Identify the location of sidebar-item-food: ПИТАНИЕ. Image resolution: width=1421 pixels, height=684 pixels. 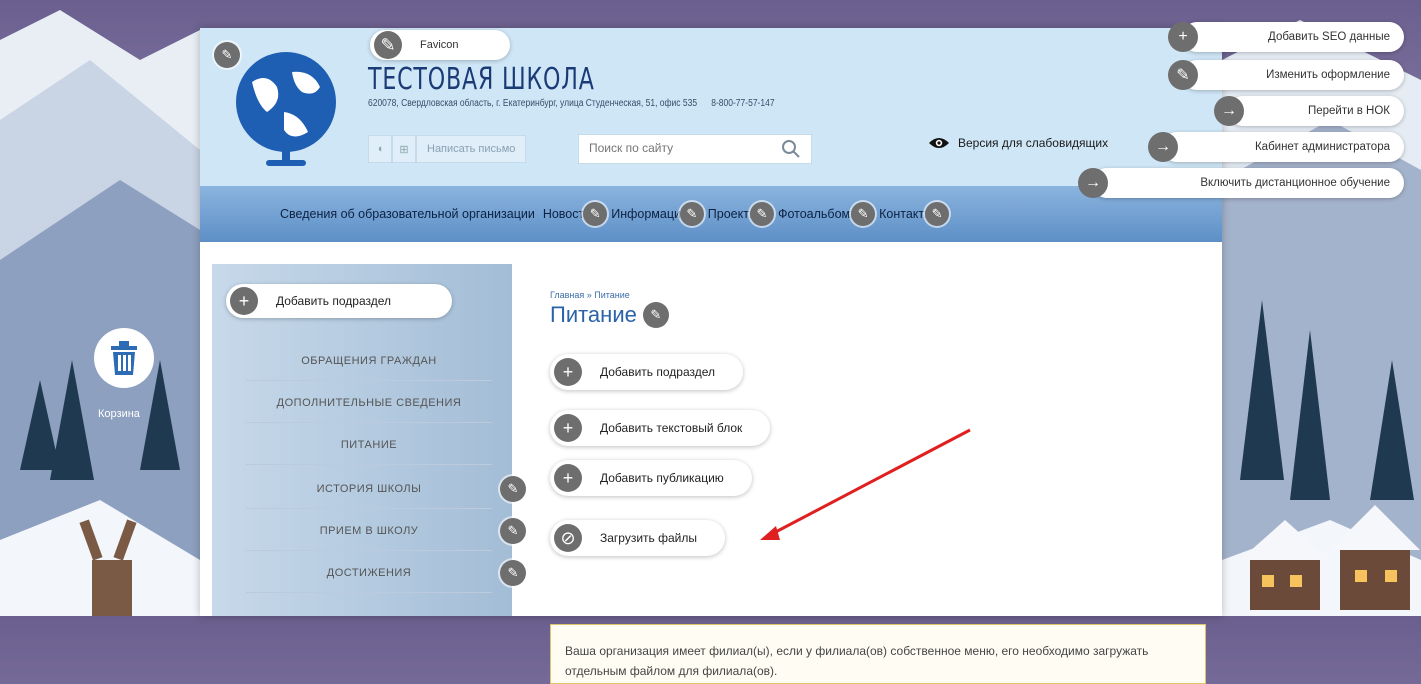
(369, 445).